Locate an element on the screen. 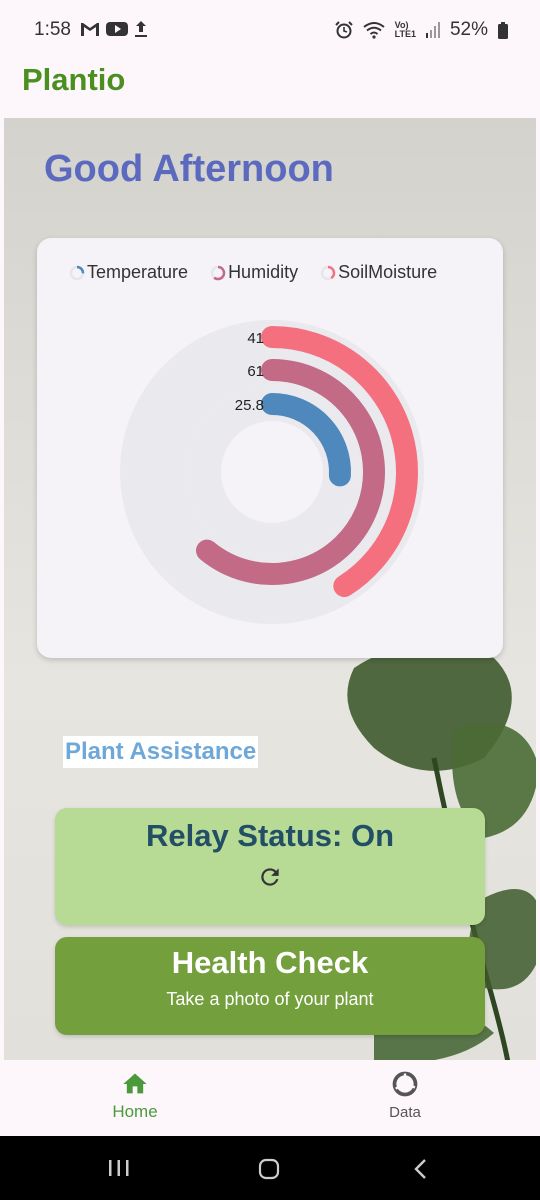 This screenshot has width=540, height=1200. radial-value-label-humidity: 61 is located at coordinates (255, 371).